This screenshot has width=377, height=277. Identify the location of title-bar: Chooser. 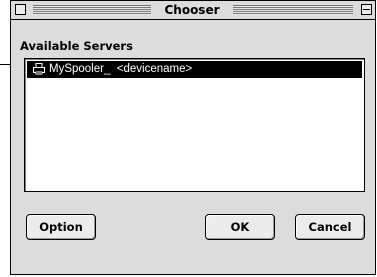
(193, 10).